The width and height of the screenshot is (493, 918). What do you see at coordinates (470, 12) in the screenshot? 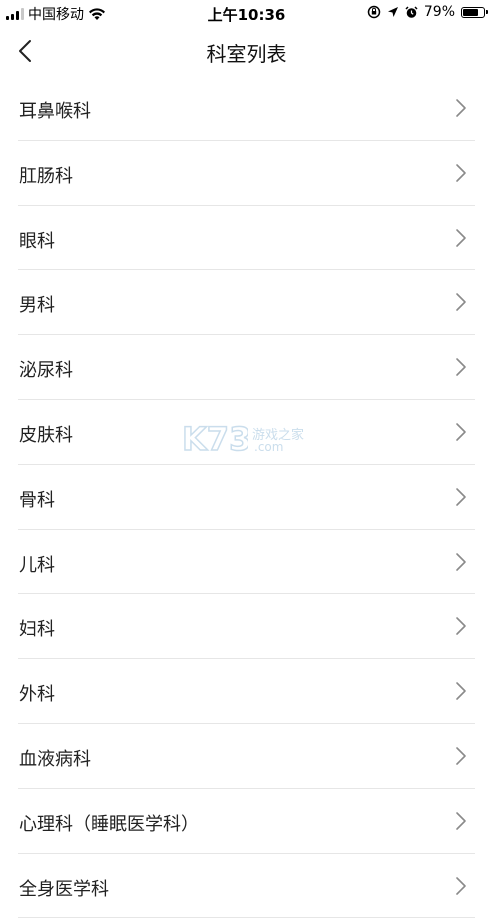
I see `battery-level` at bounding box center [470, 12].